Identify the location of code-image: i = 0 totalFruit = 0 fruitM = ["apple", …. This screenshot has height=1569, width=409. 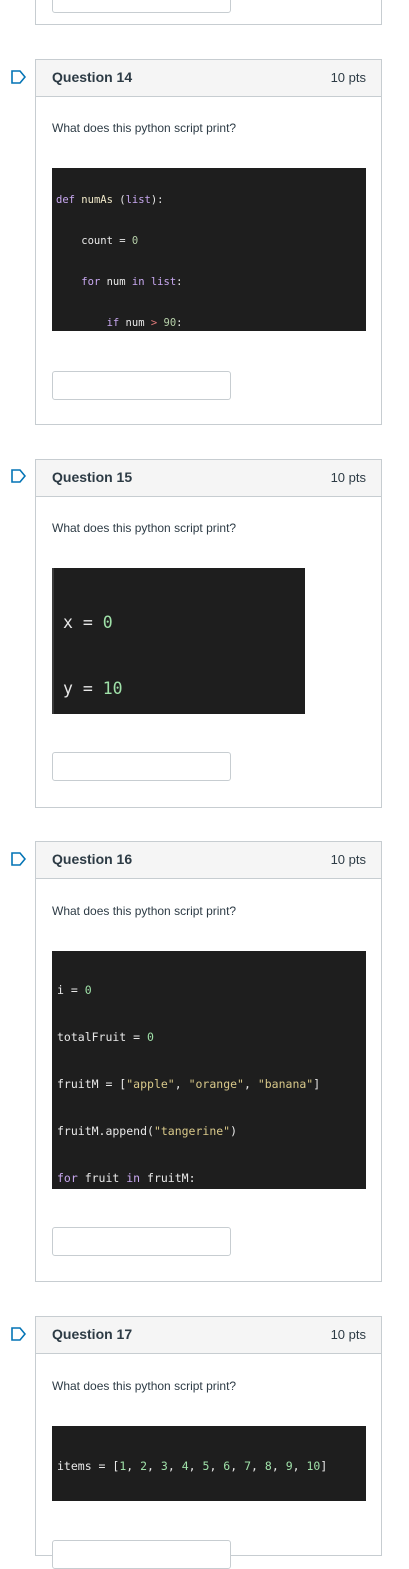
(209, 1070).